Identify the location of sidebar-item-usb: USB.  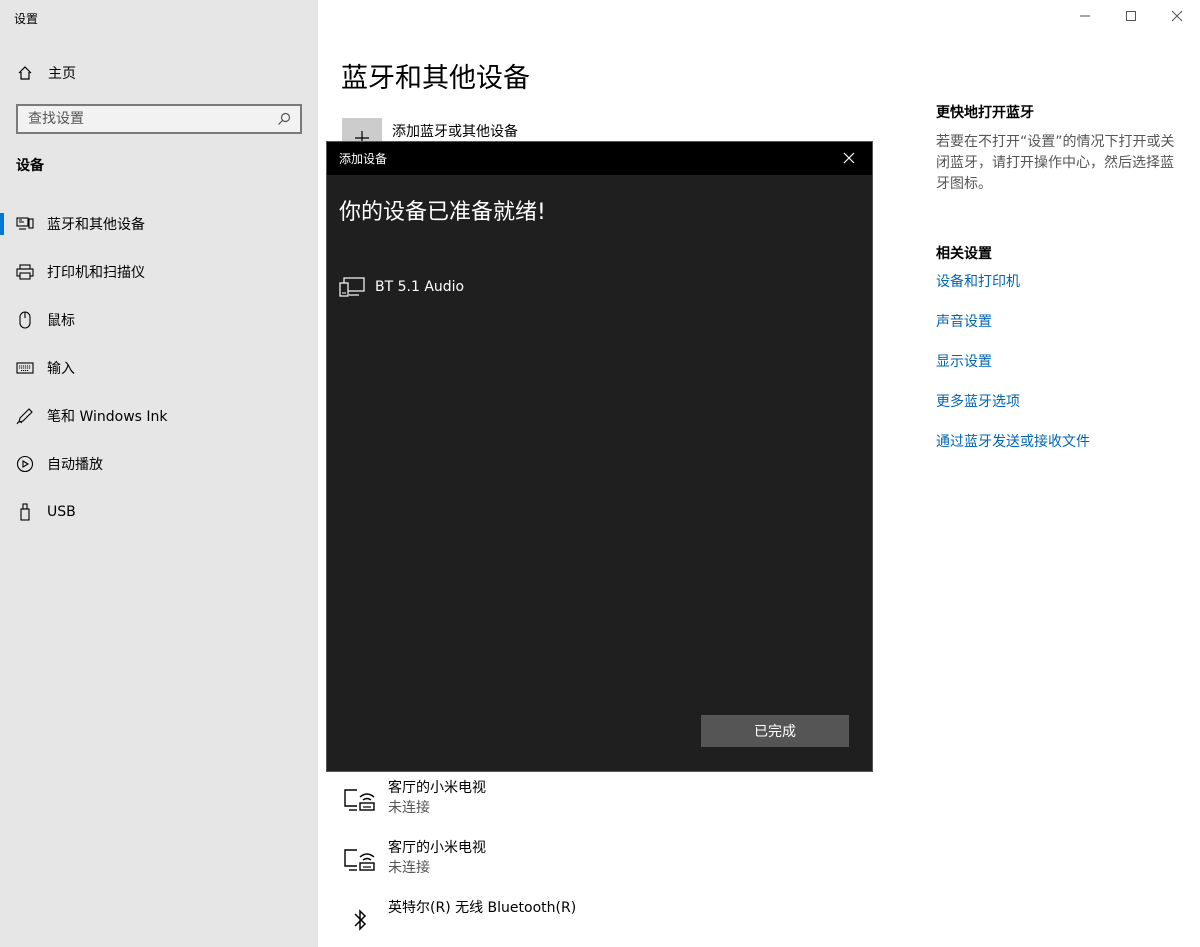
(159, 512).